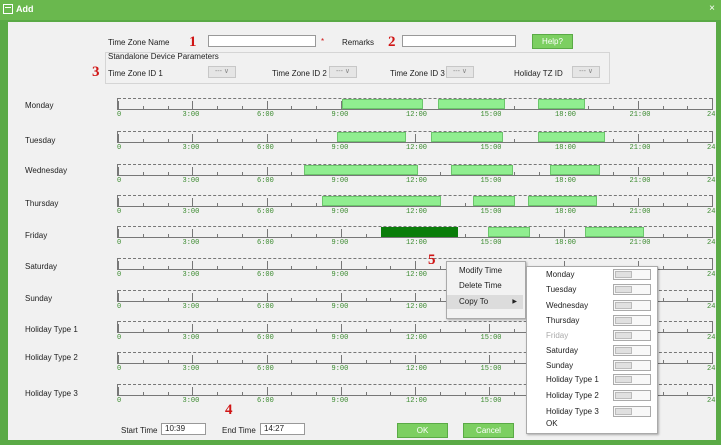  What do you see at coordinates (562, 320) in the screenshot?
I see `copy-target-thursday: Thursday` at bounding box center [562, 320].